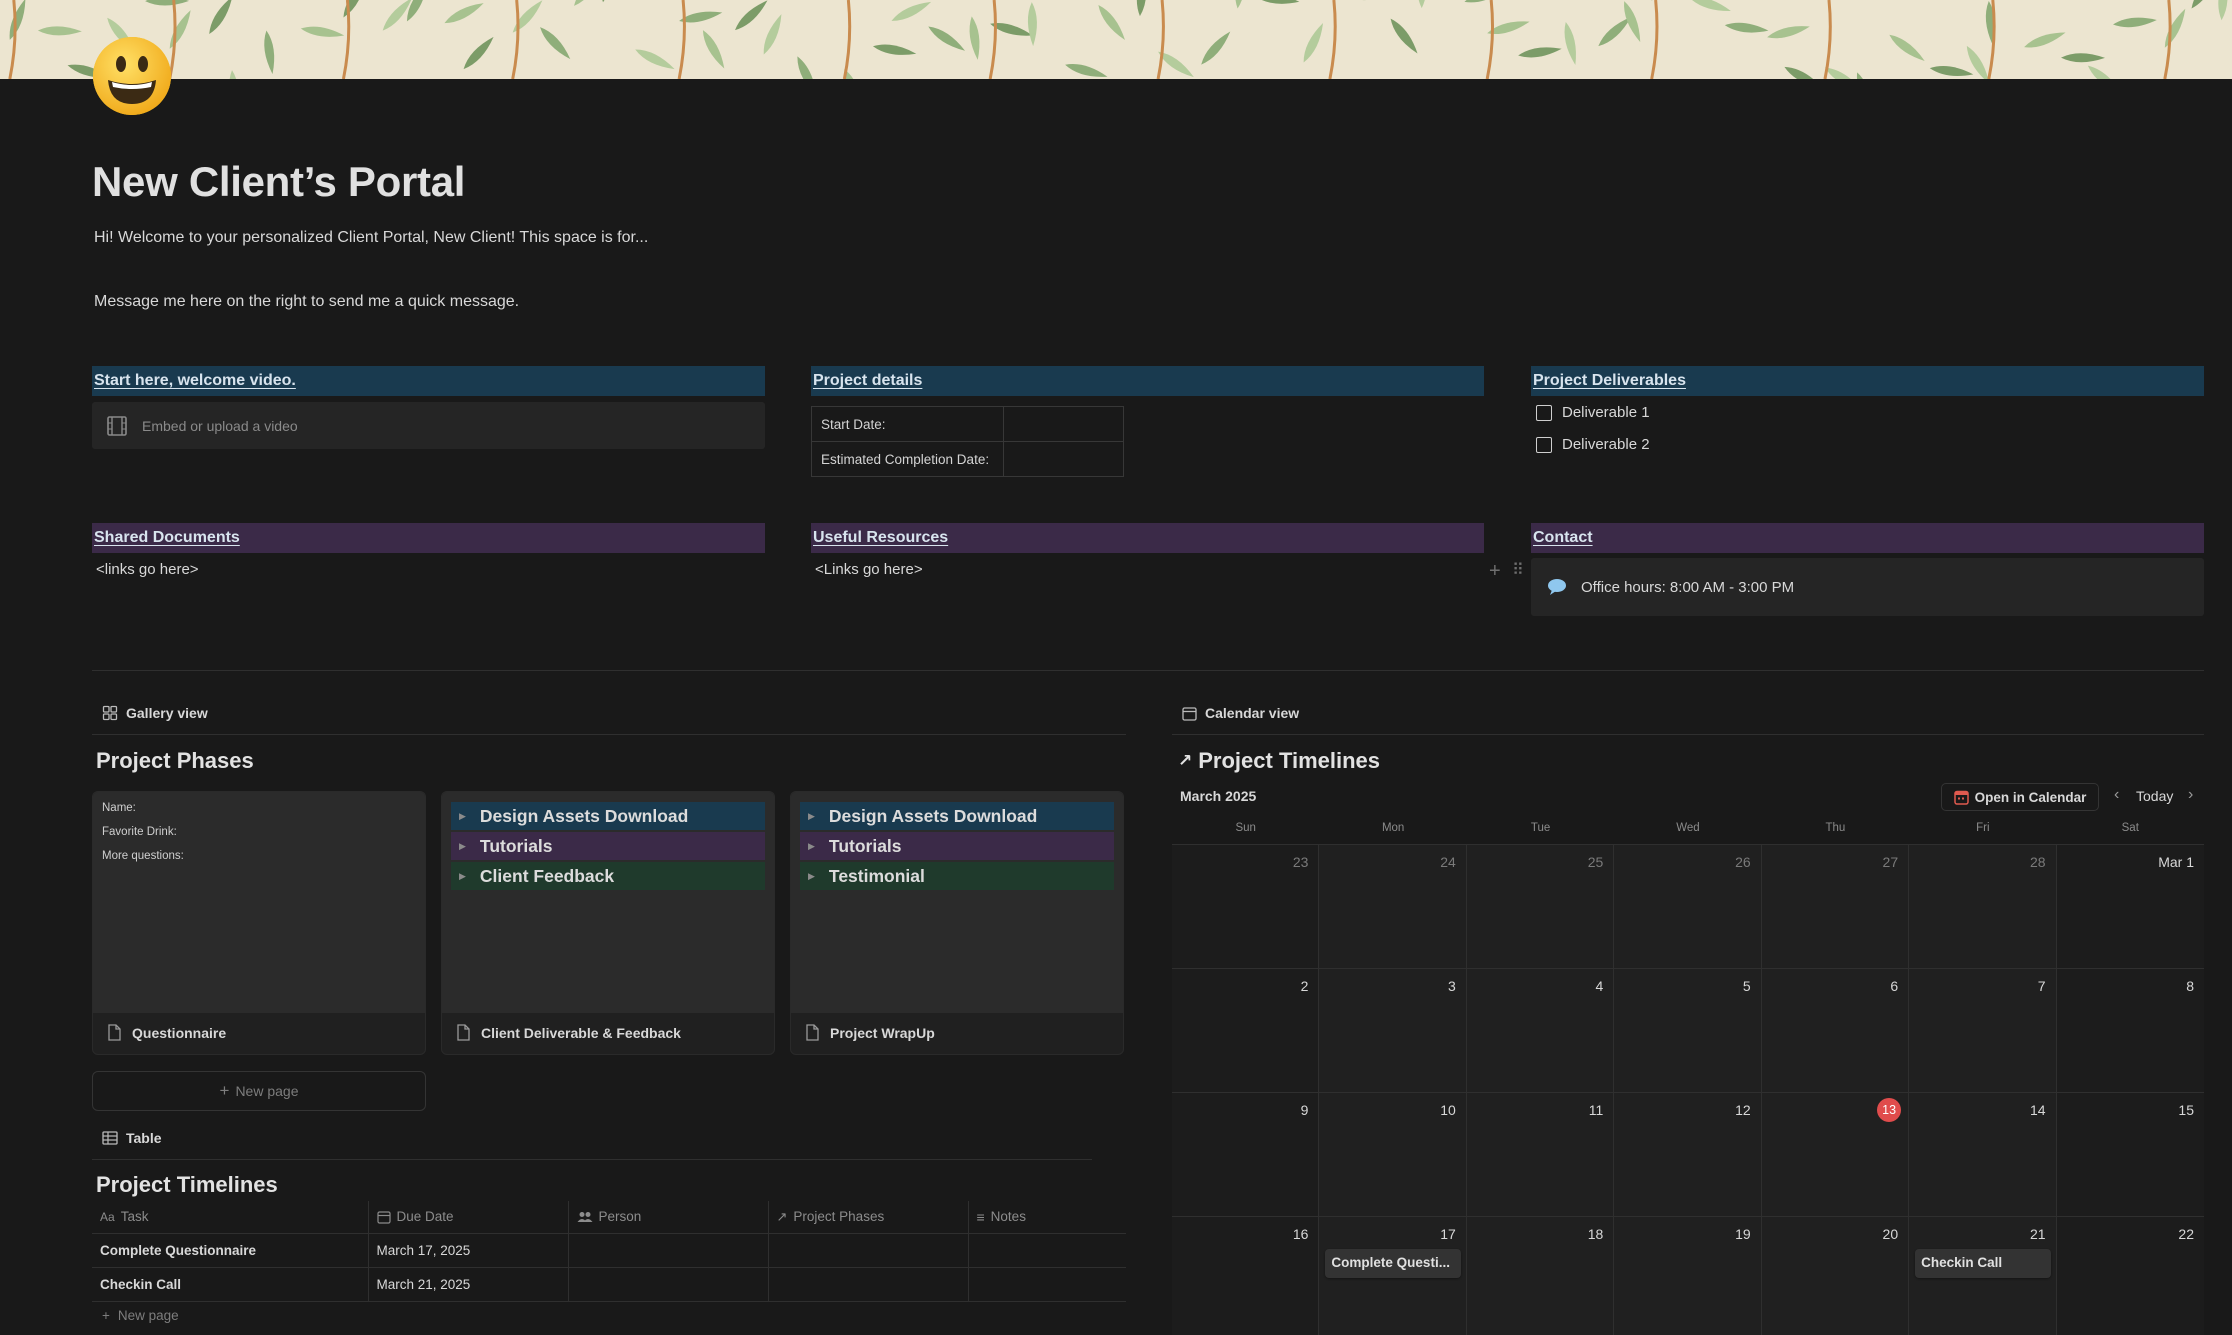  Describe the element at coordinates (2154, 796) in the screenshot. I see `today-button: Today` at that location.